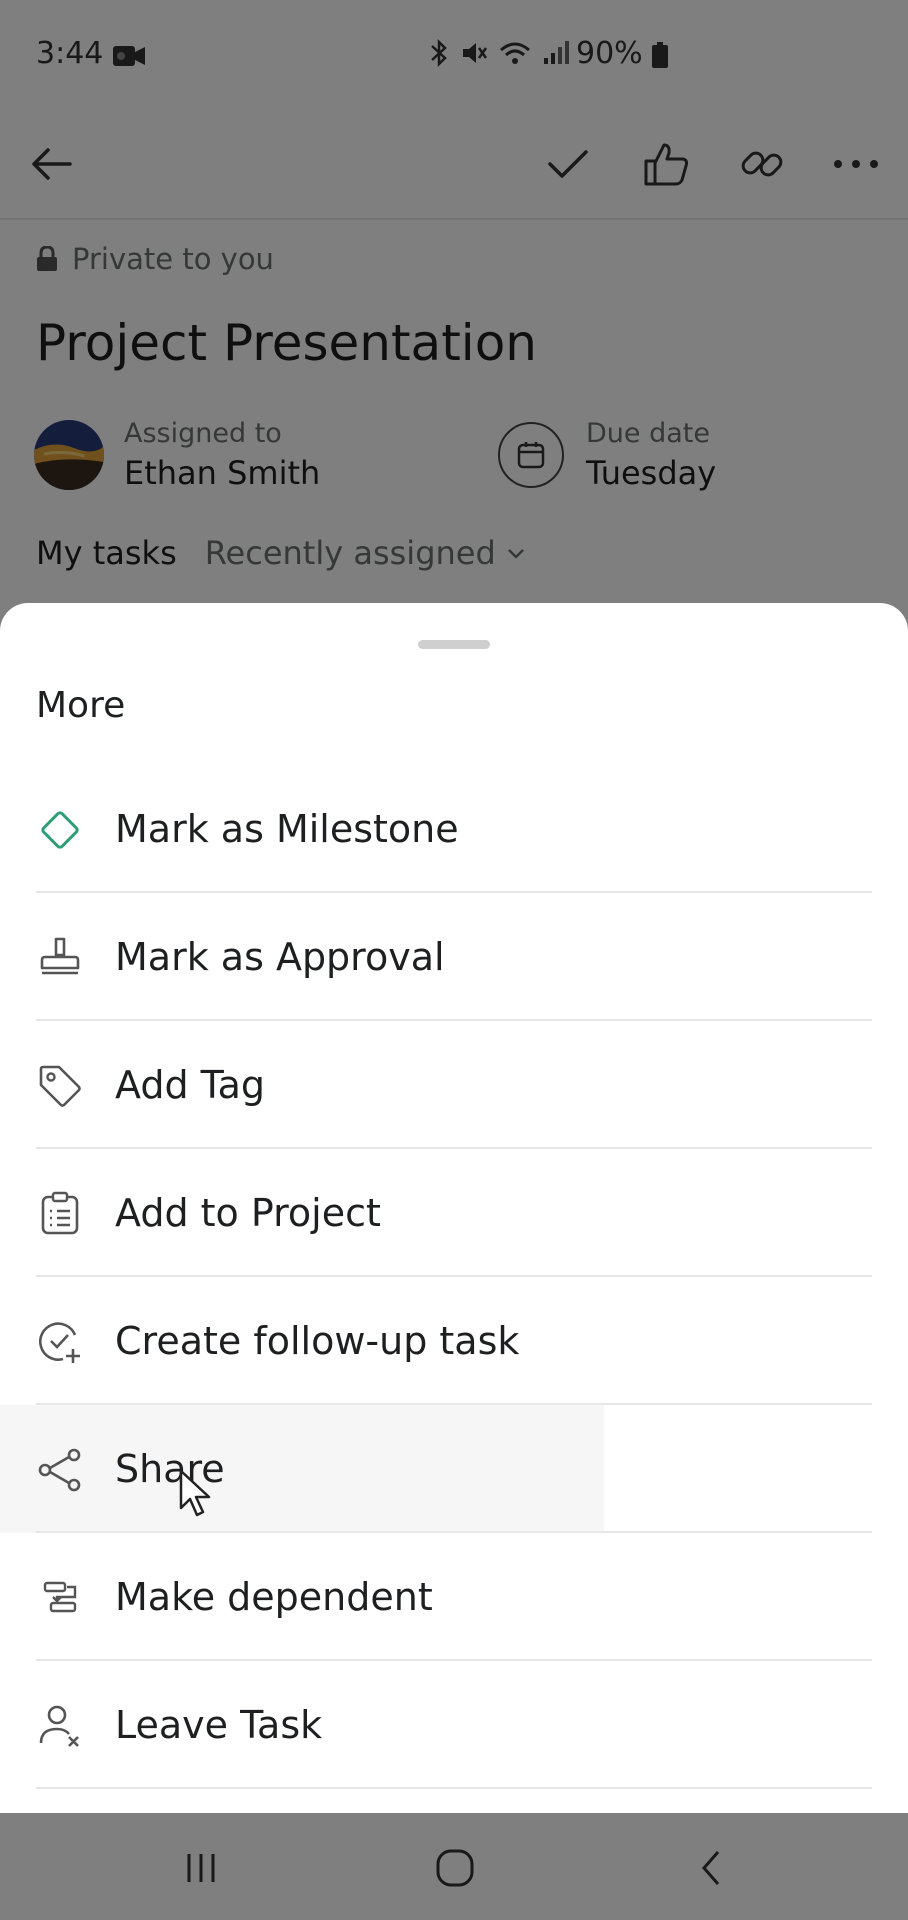 Image resolution: width=908 pixels, height=1920 pixels. Describe the element at coordinates (454, 166) in the screenshot. I see `task-toolbar` at that location.